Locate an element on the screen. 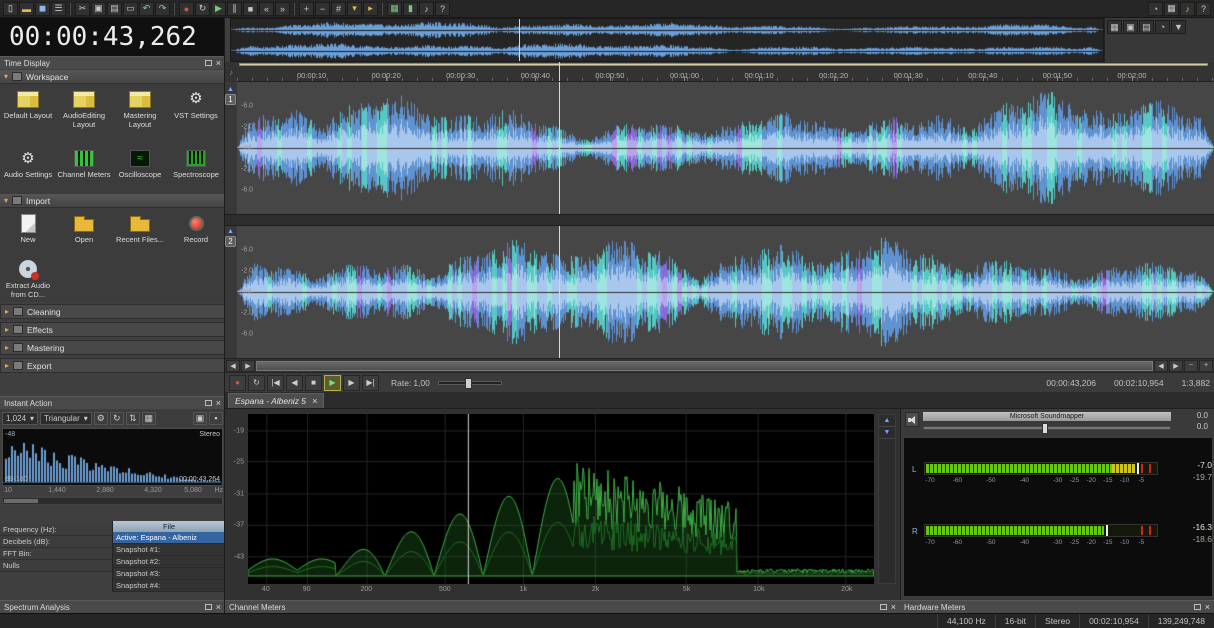 This screenshot has height=628, width=1214. redo-icon: ↷ is located at coordinates (162, 8).